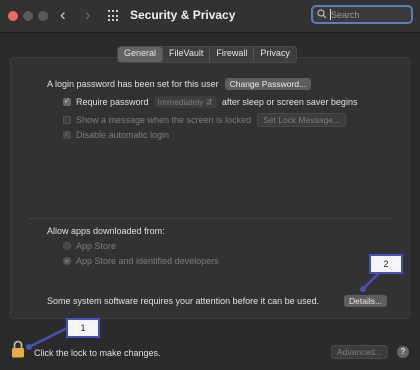  What do you see at coordinates (97, 353) in the screenshot?
I see `lock-text: Click the lock to make changes.` at bounding box center [97, 353].